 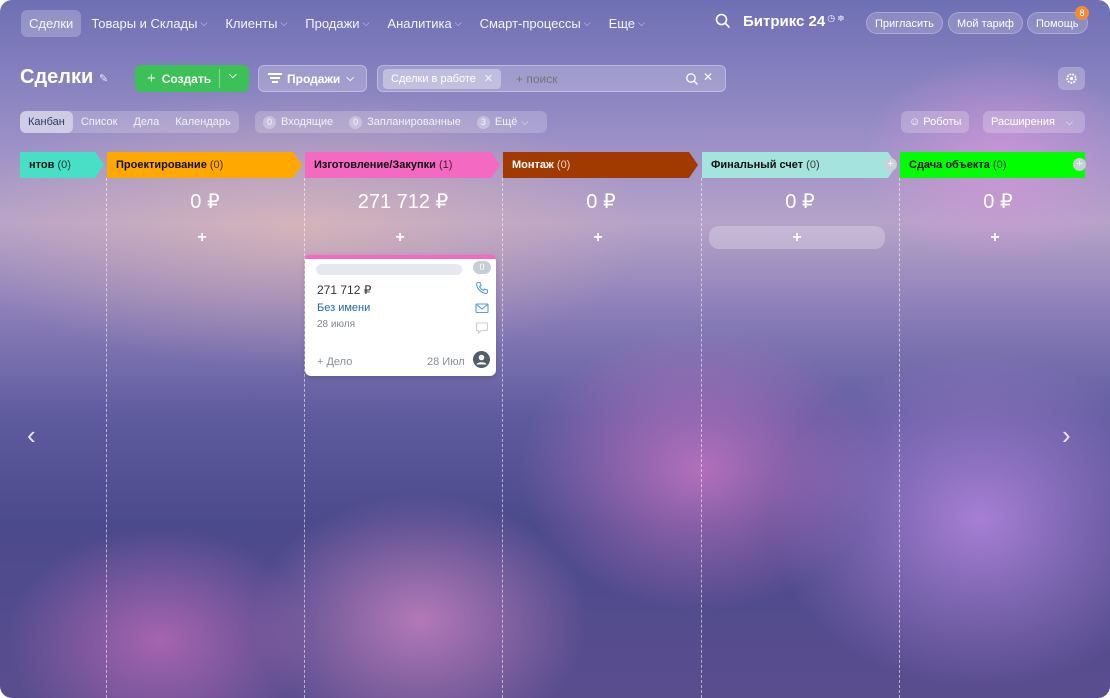 I want to click on brand-logo: Битрикс 24 ◷ ≑, so click(x=794, y=21).